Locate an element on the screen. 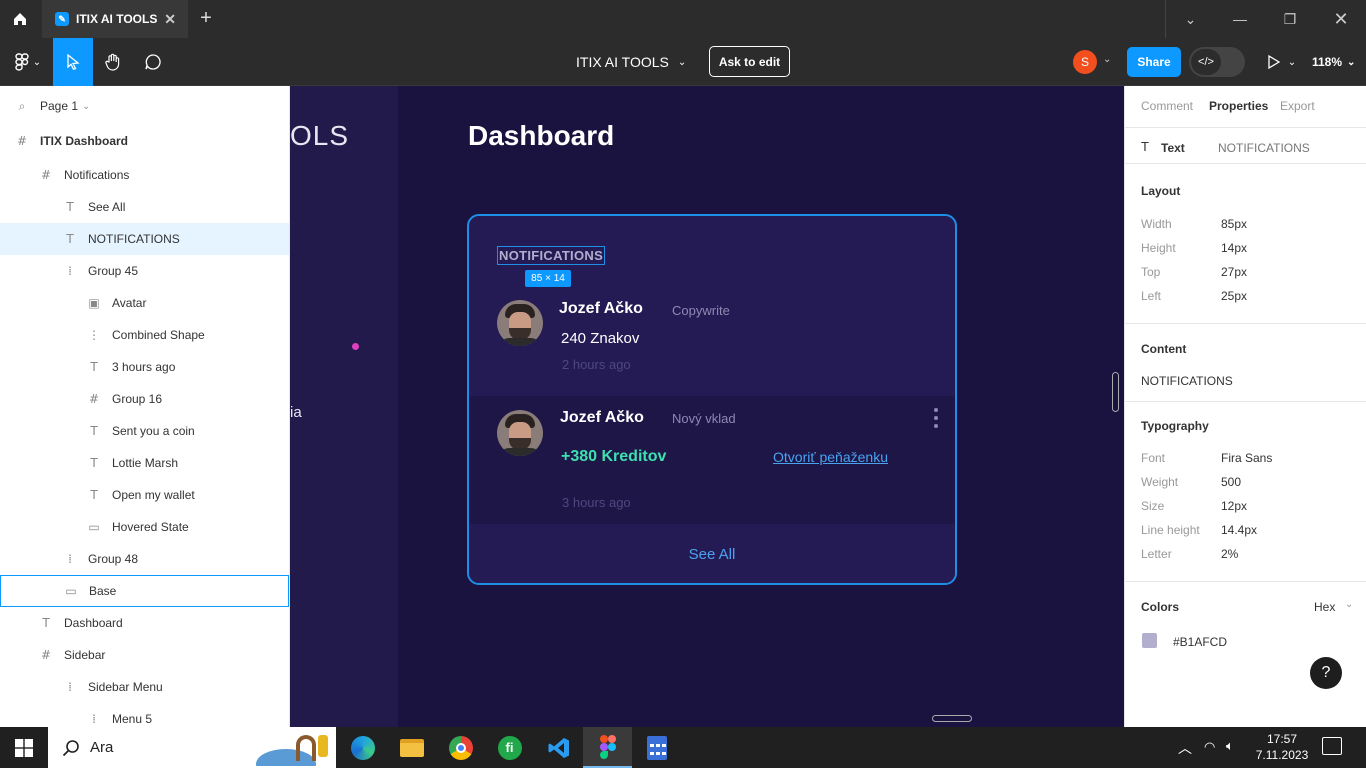  vertical-scrollbar is located at coordinates (1115, 392).